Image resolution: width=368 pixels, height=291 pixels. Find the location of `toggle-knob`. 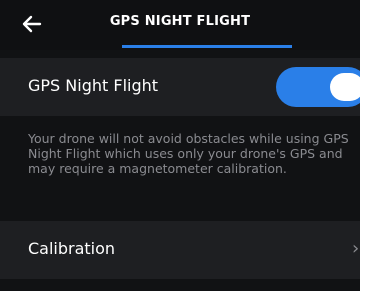

toggle-knob is located at coordinates (347, 87).